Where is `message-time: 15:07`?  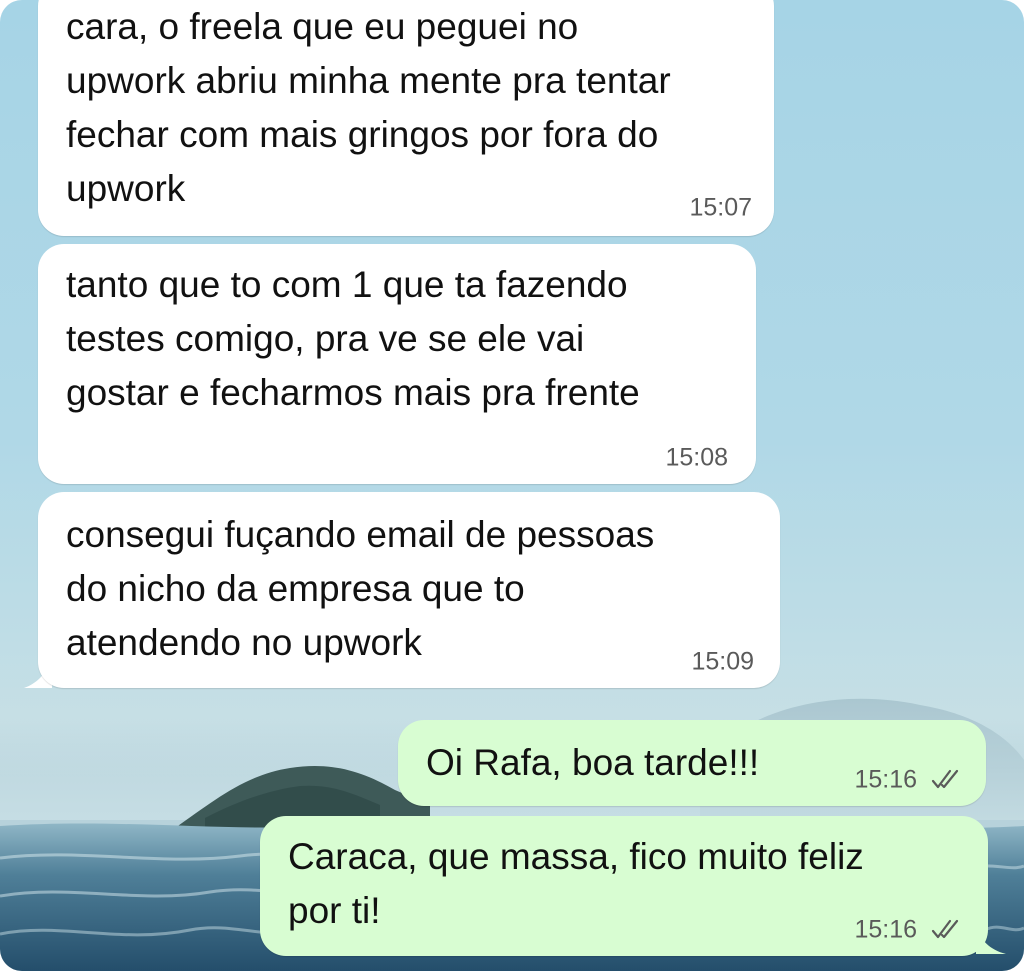 message-time: 15:07 is located at coordinates (720, 207).